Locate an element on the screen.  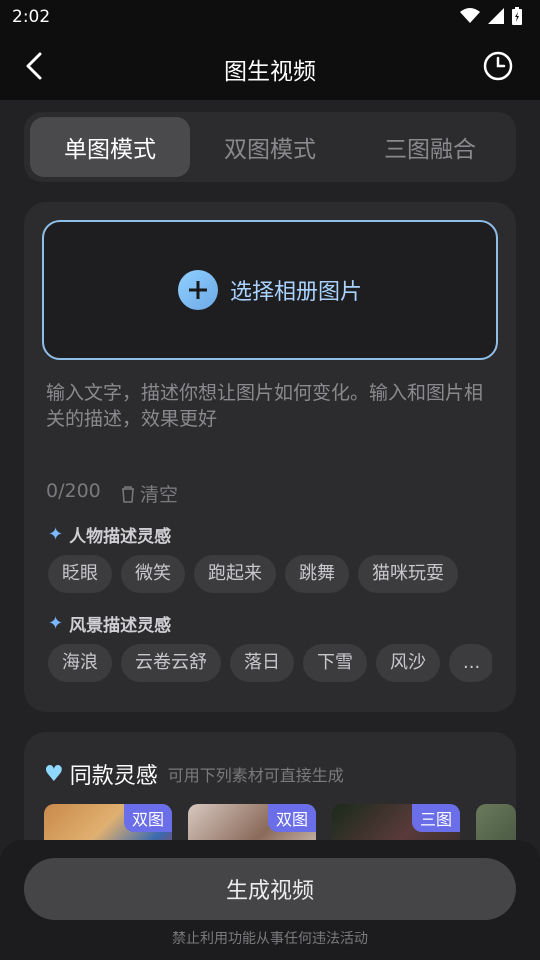
same-inspiration-header: ♥ 同款灵感 可用下列素材可直接生成 is located at coordinates (194, 774).